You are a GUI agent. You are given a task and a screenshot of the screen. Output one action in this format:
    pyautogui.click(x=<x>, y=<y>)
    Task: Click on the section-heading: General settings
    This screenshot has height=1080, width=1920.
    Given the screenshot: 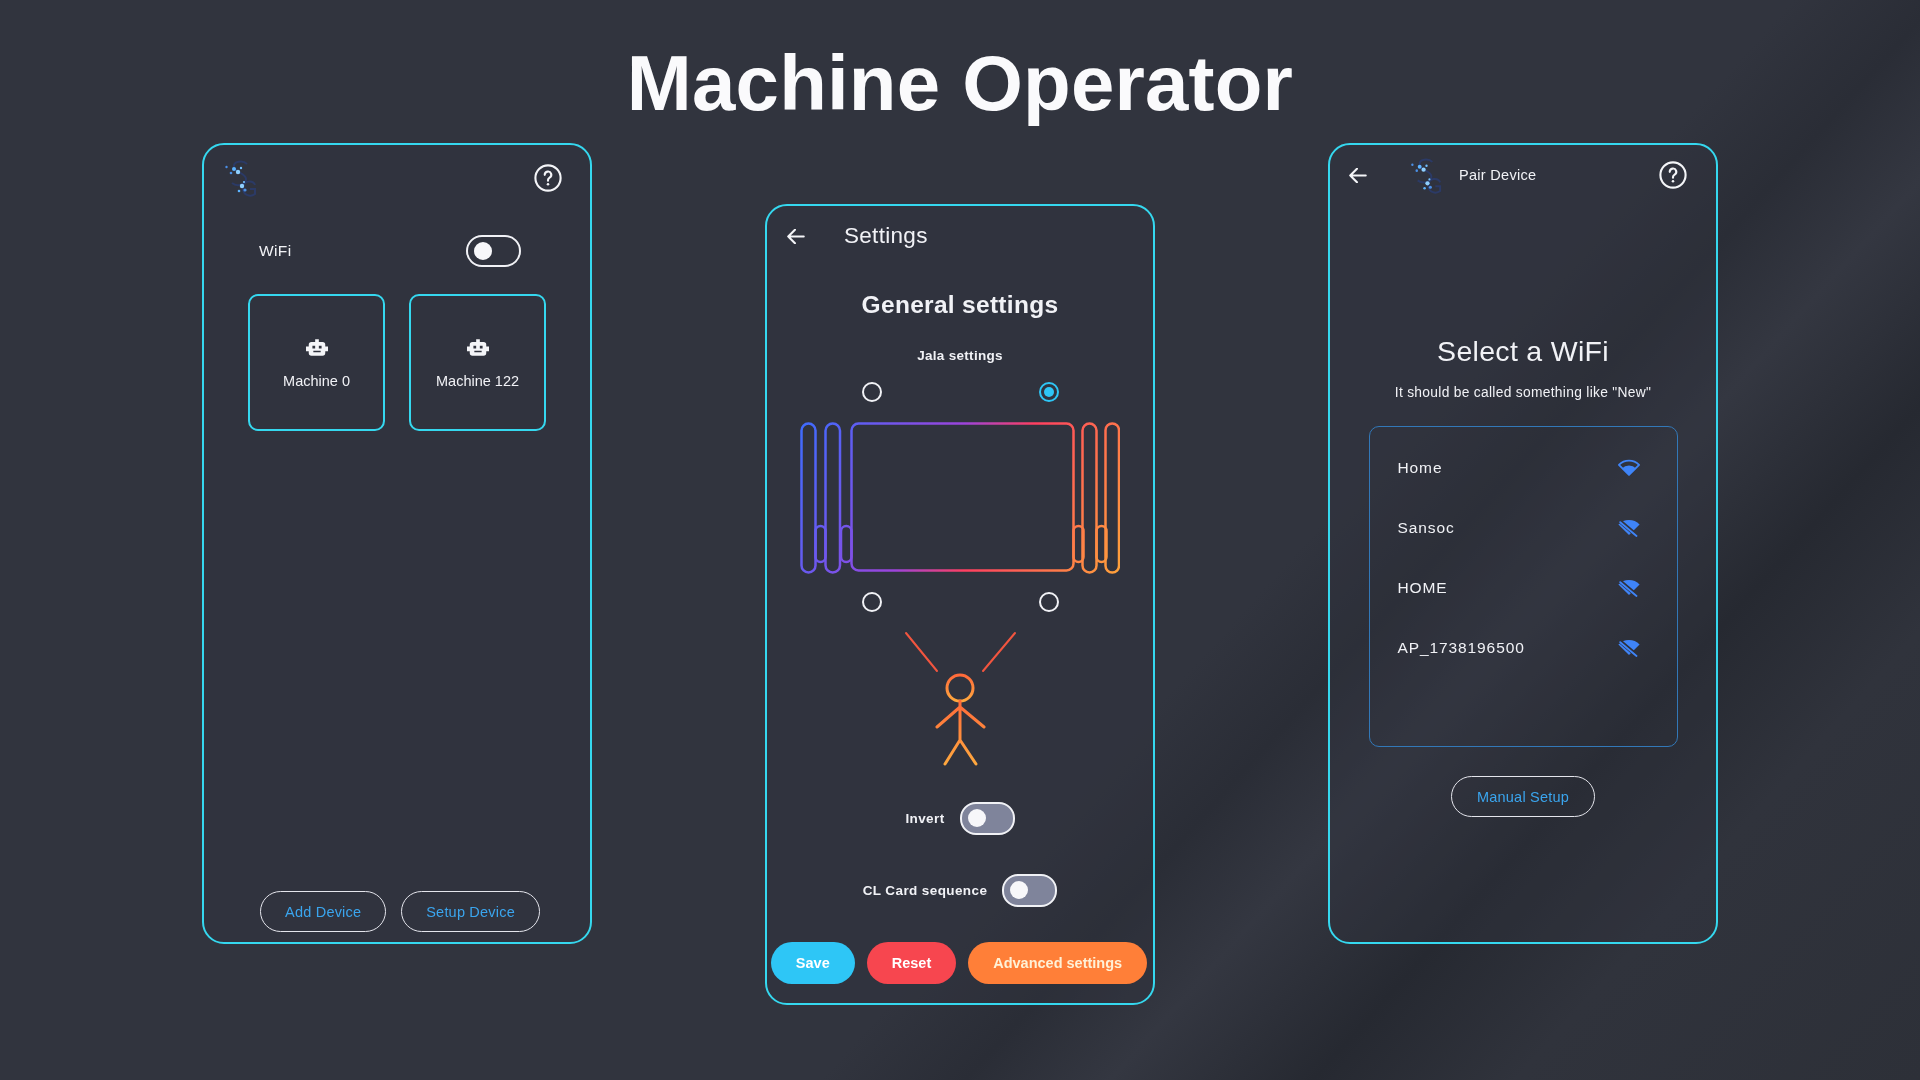 What is the action you would take?
    pyautogui.click(x=960, y=305)
    